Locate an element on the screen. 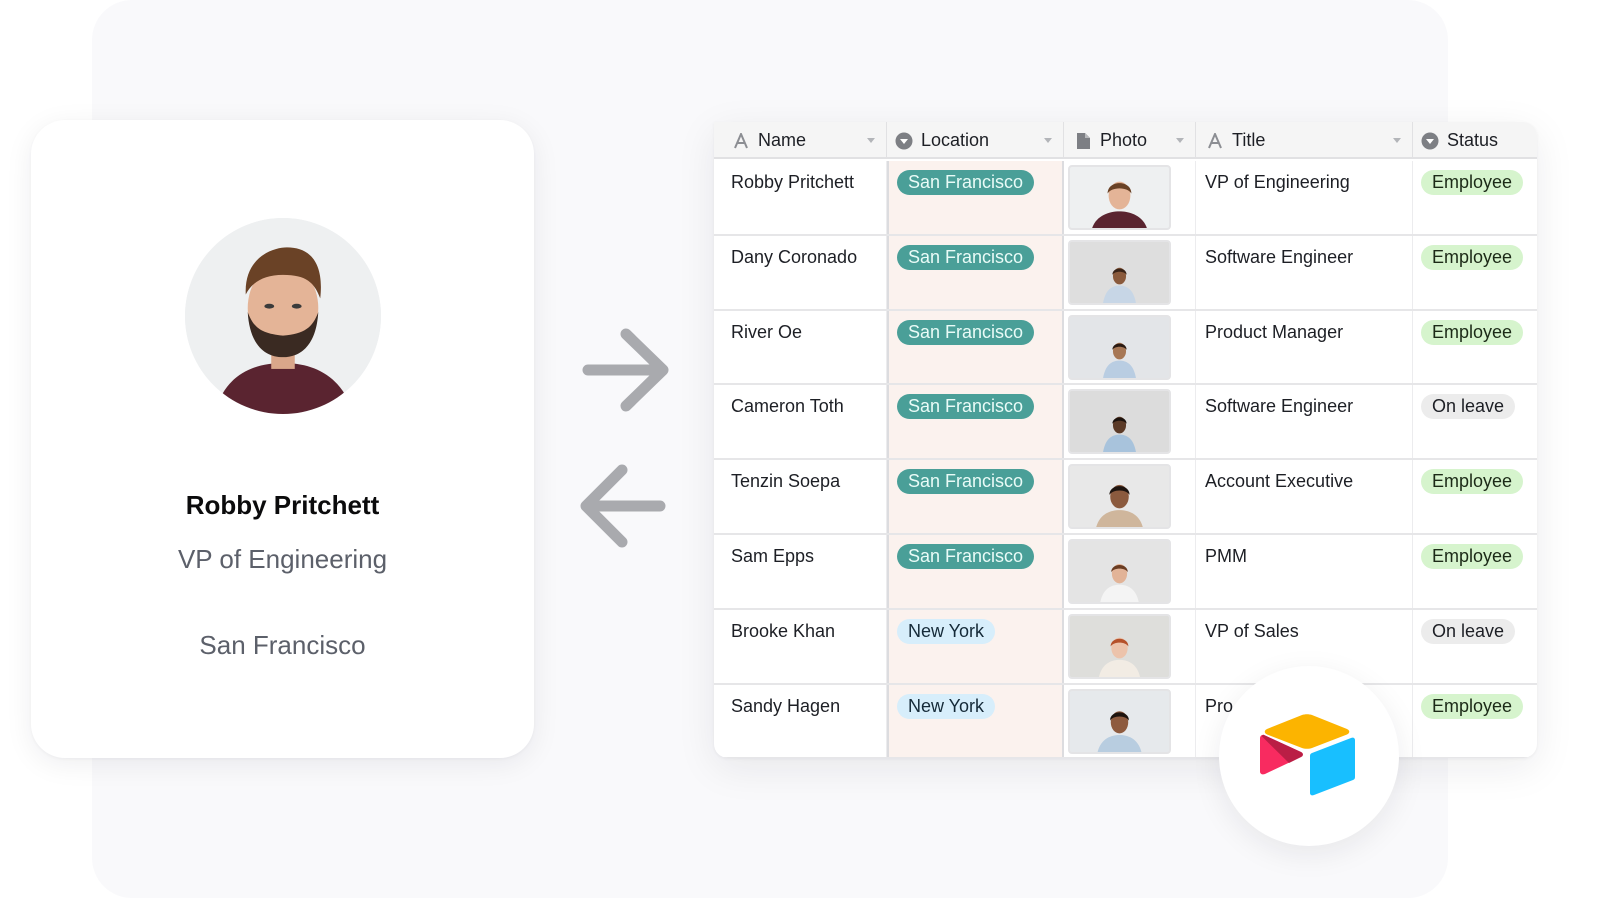  cell-name: River Oe is located at coordinates (800, 347).